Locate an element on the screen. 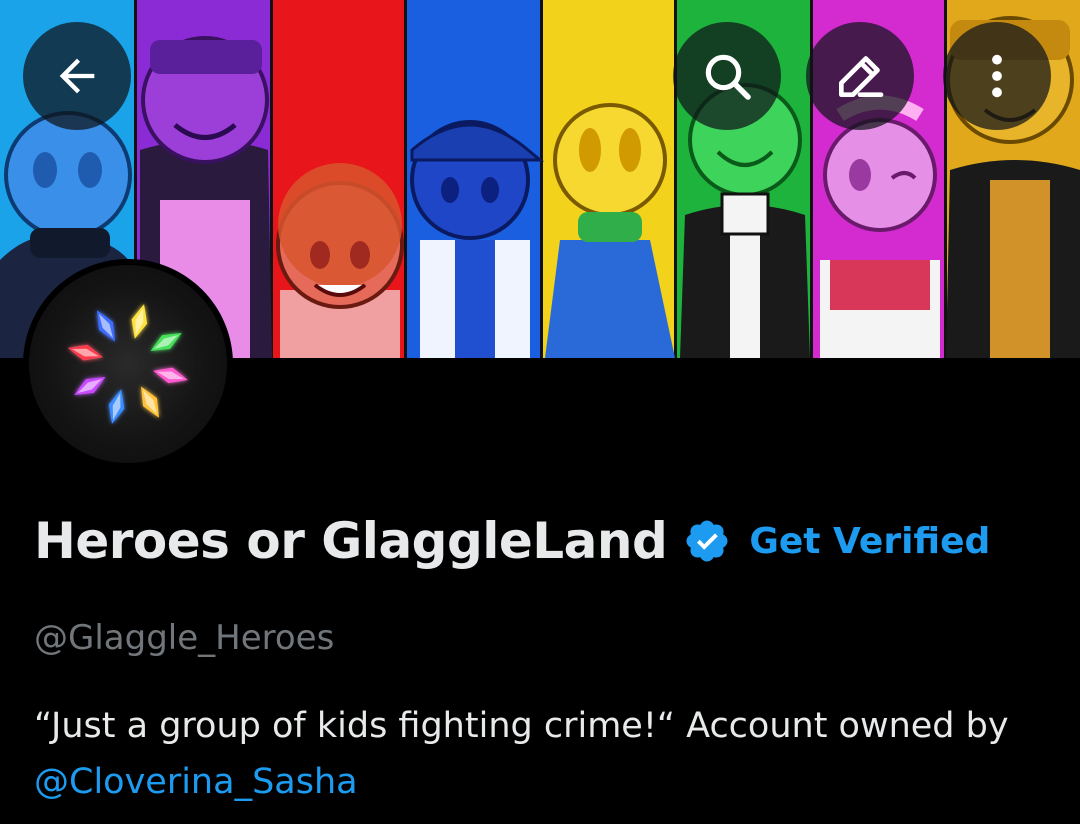 Image resolution: width=1080 pixels, height=824 pixels. avatar-image is located at coordinates (128, 364).